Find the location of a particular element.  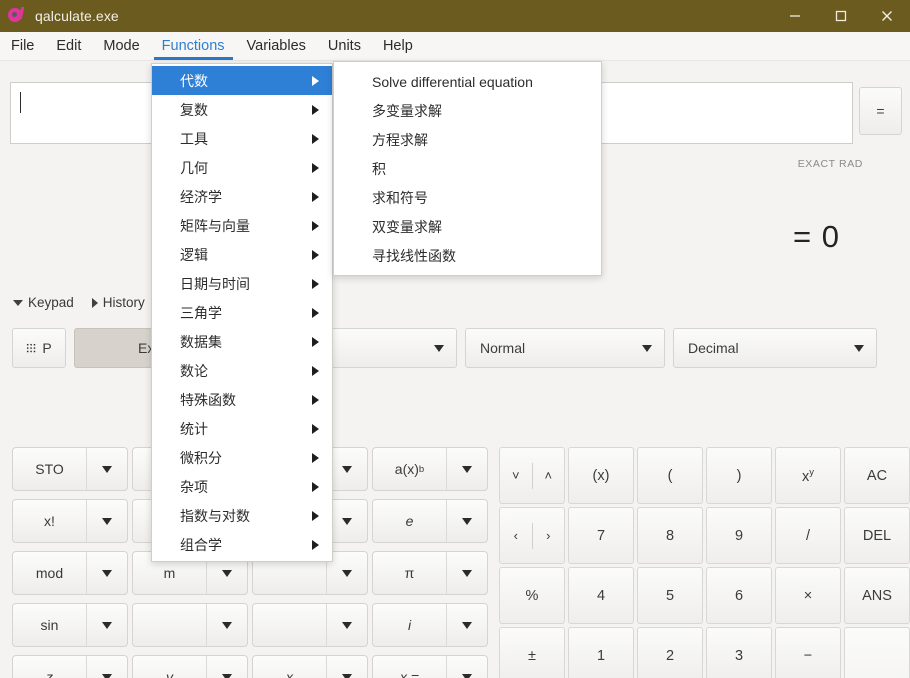

menu-file: File is located at coordinates (22, 46).